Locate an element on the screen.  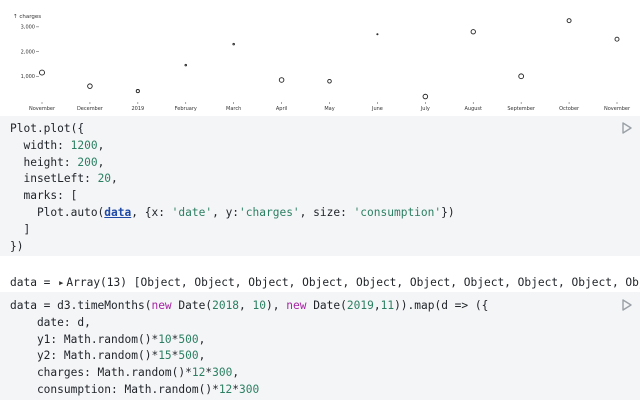
code-line: consumption: Math.random()*12*300 is located at coordinates (134, 389).